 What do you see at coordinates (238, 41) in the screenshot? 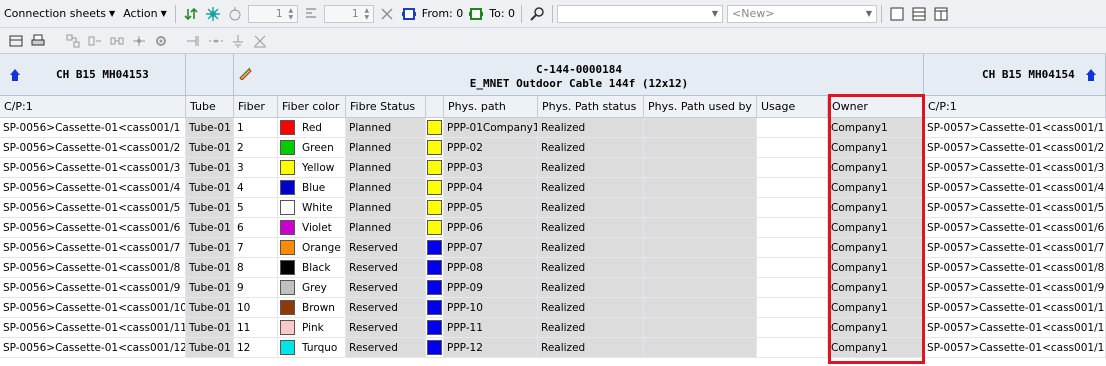
I see `ground-icon` at bounding box center [238, 41].